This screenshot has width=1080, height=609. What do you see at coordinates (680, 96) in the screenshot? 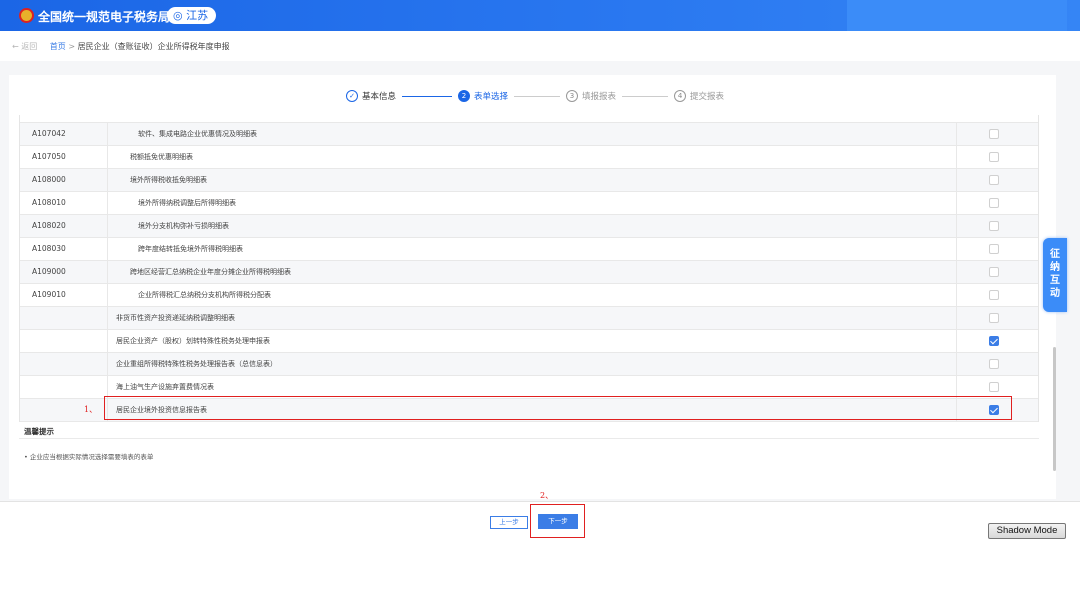
I see `step-number: 4` at bounding box center [680, 96].